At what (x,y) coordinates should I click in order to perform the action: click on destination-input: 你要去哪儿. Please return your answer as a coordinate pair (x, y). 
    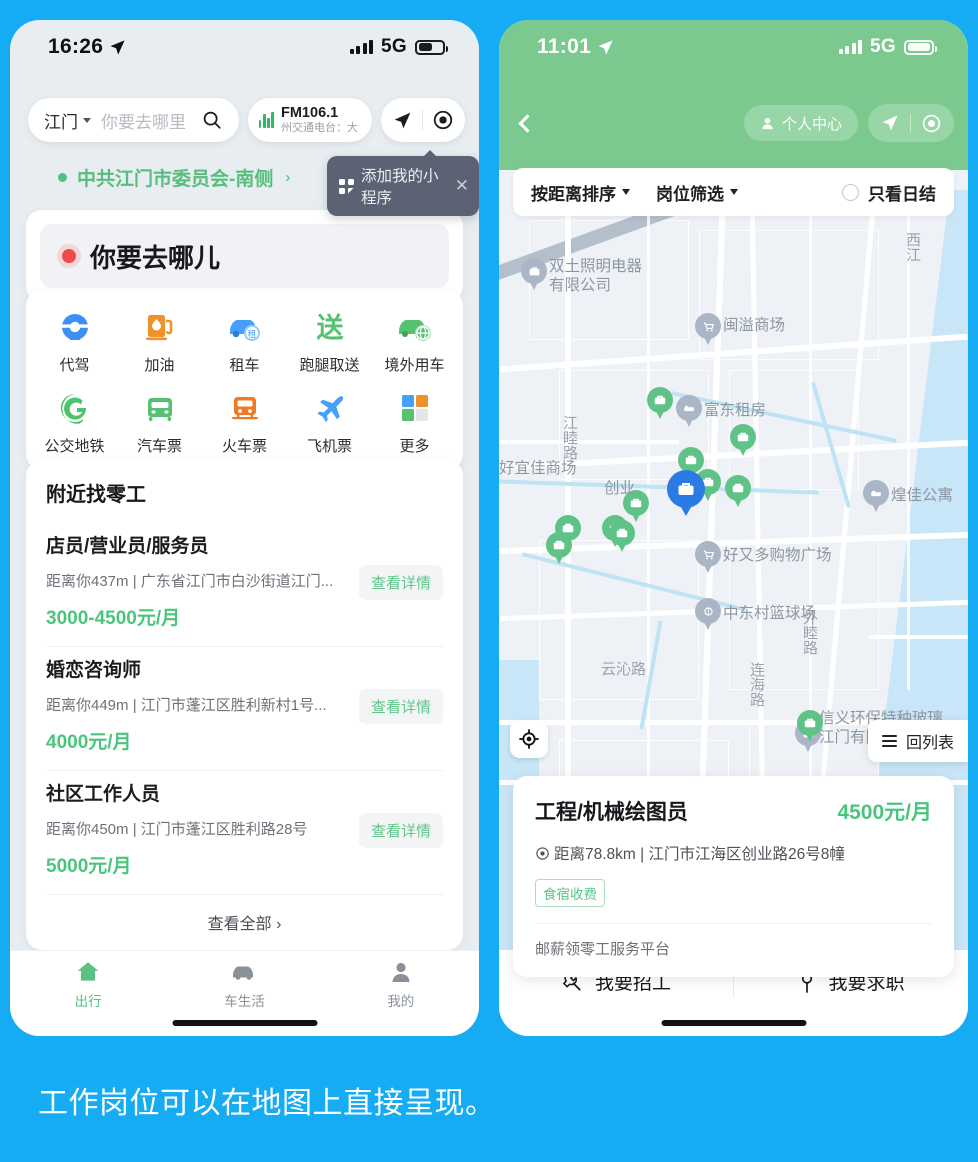
    Looking at the image, I should click on (244, 256).